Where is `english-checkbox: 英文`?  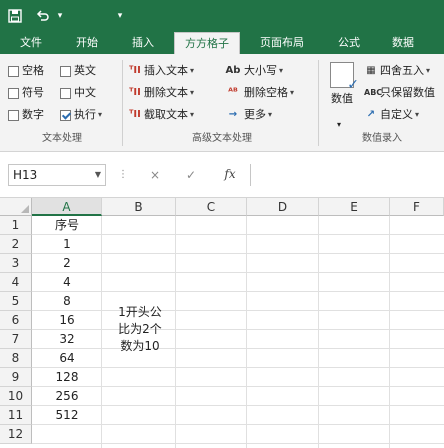 english-checkbox: 英文 is located at coordinates (78, 71).